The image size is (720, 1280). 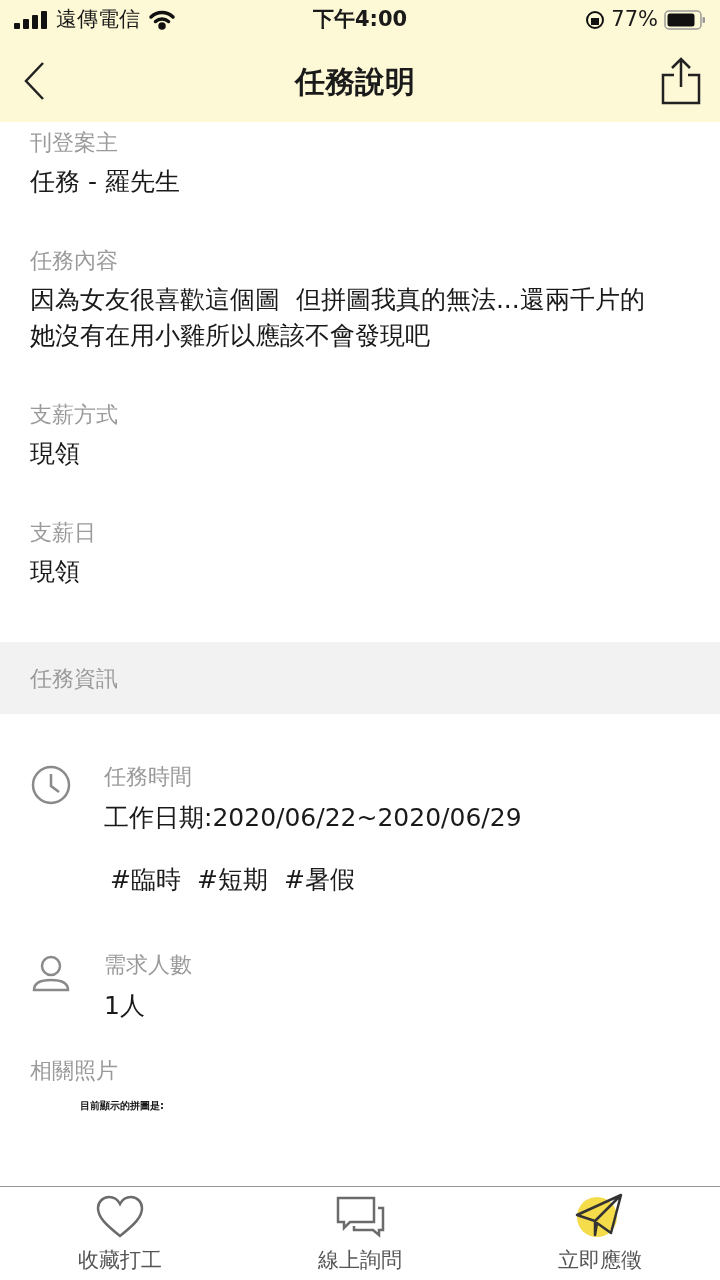 What do you see at coordinates (105, 182) in the screenshot?
I see `field-value: 任務 - 羅先生` at bounding box center [105, 182].